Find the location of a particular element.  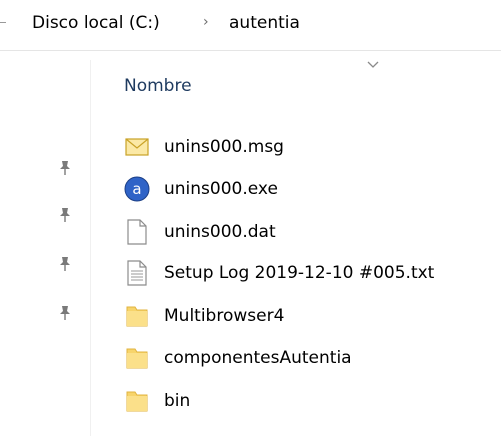

app-exe-icon: a is located at coordinates (137, 189).